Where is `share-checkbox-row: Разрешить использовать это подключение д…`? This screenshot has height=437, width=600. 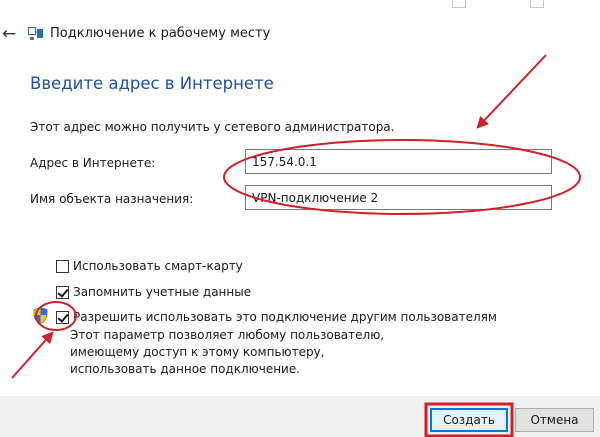
share-checkbox-row: Разрешить использовать это подключение д… is located at coordinates (276, 317).